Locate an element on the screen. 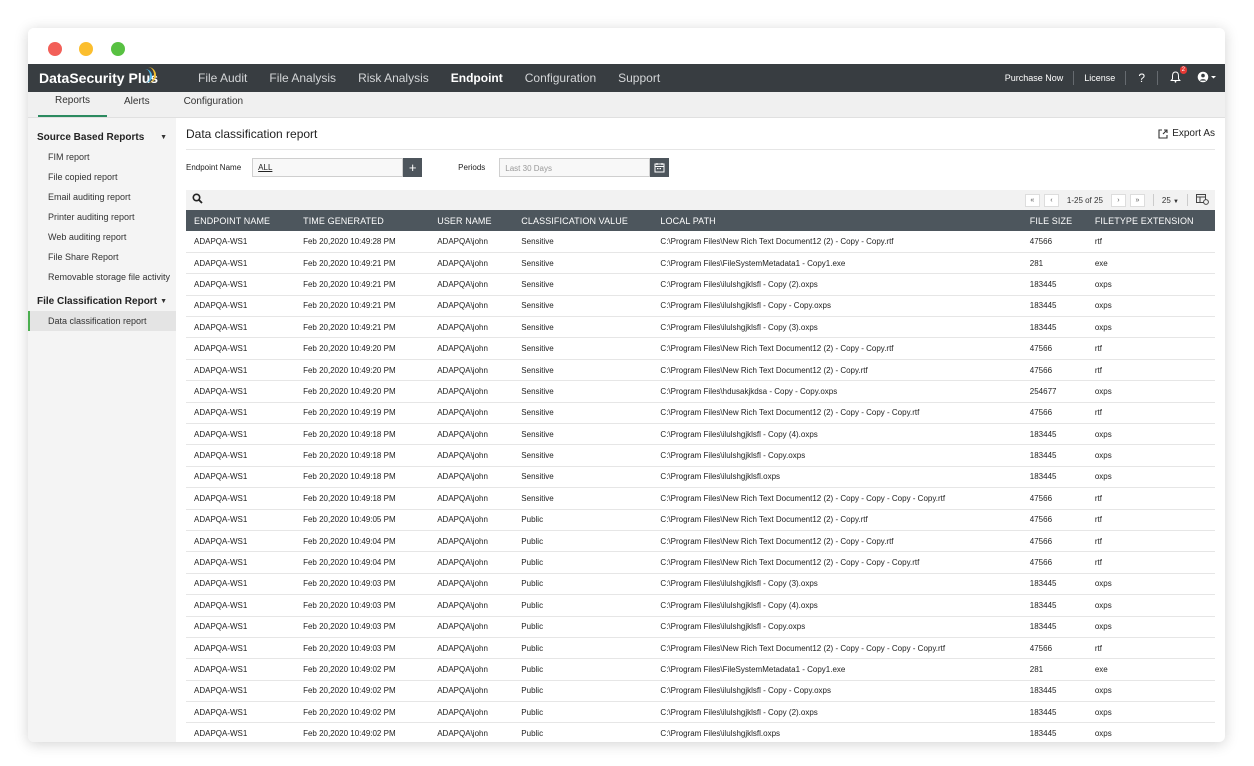  tab-reports: Reports is located at coordinates (73, 104).